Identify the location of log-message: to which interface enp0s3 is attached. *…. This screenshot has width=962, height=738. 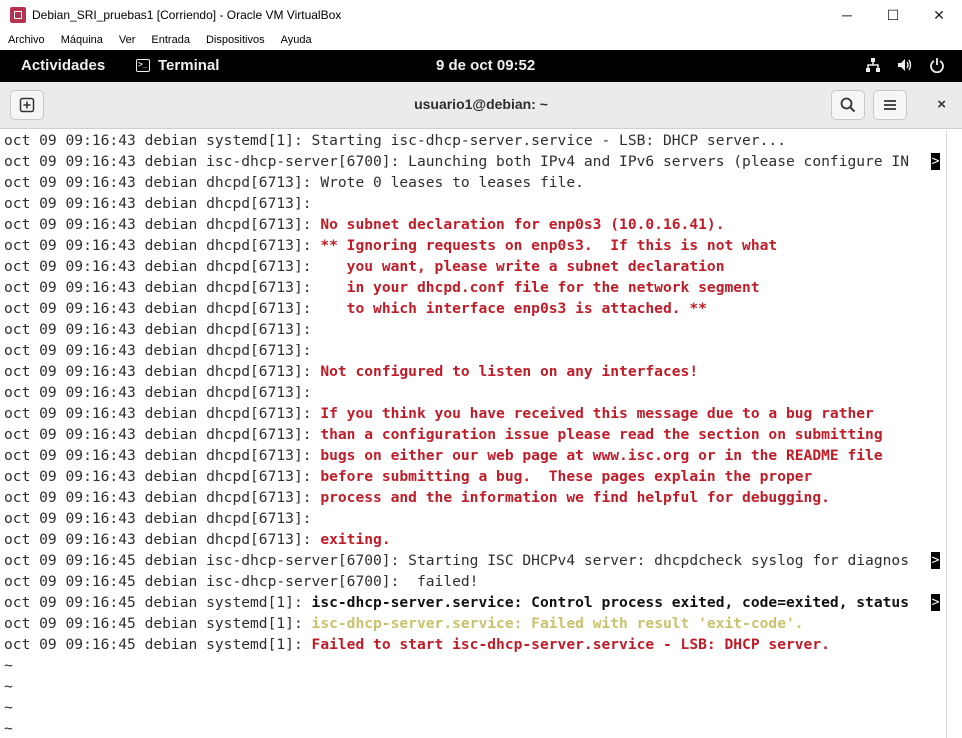
(513, 308).